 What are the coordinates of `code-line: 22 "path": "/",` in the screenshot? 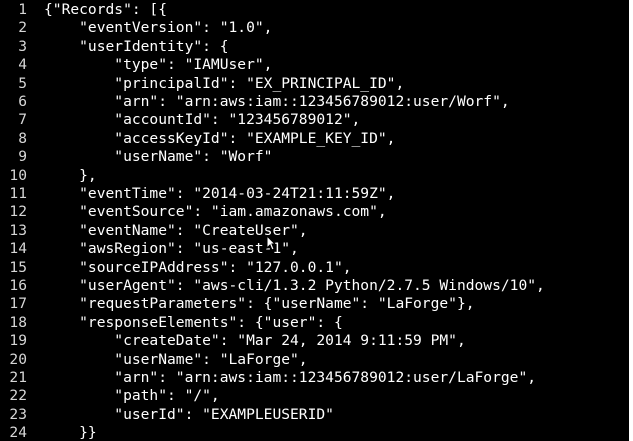 It's located at (109, 396).